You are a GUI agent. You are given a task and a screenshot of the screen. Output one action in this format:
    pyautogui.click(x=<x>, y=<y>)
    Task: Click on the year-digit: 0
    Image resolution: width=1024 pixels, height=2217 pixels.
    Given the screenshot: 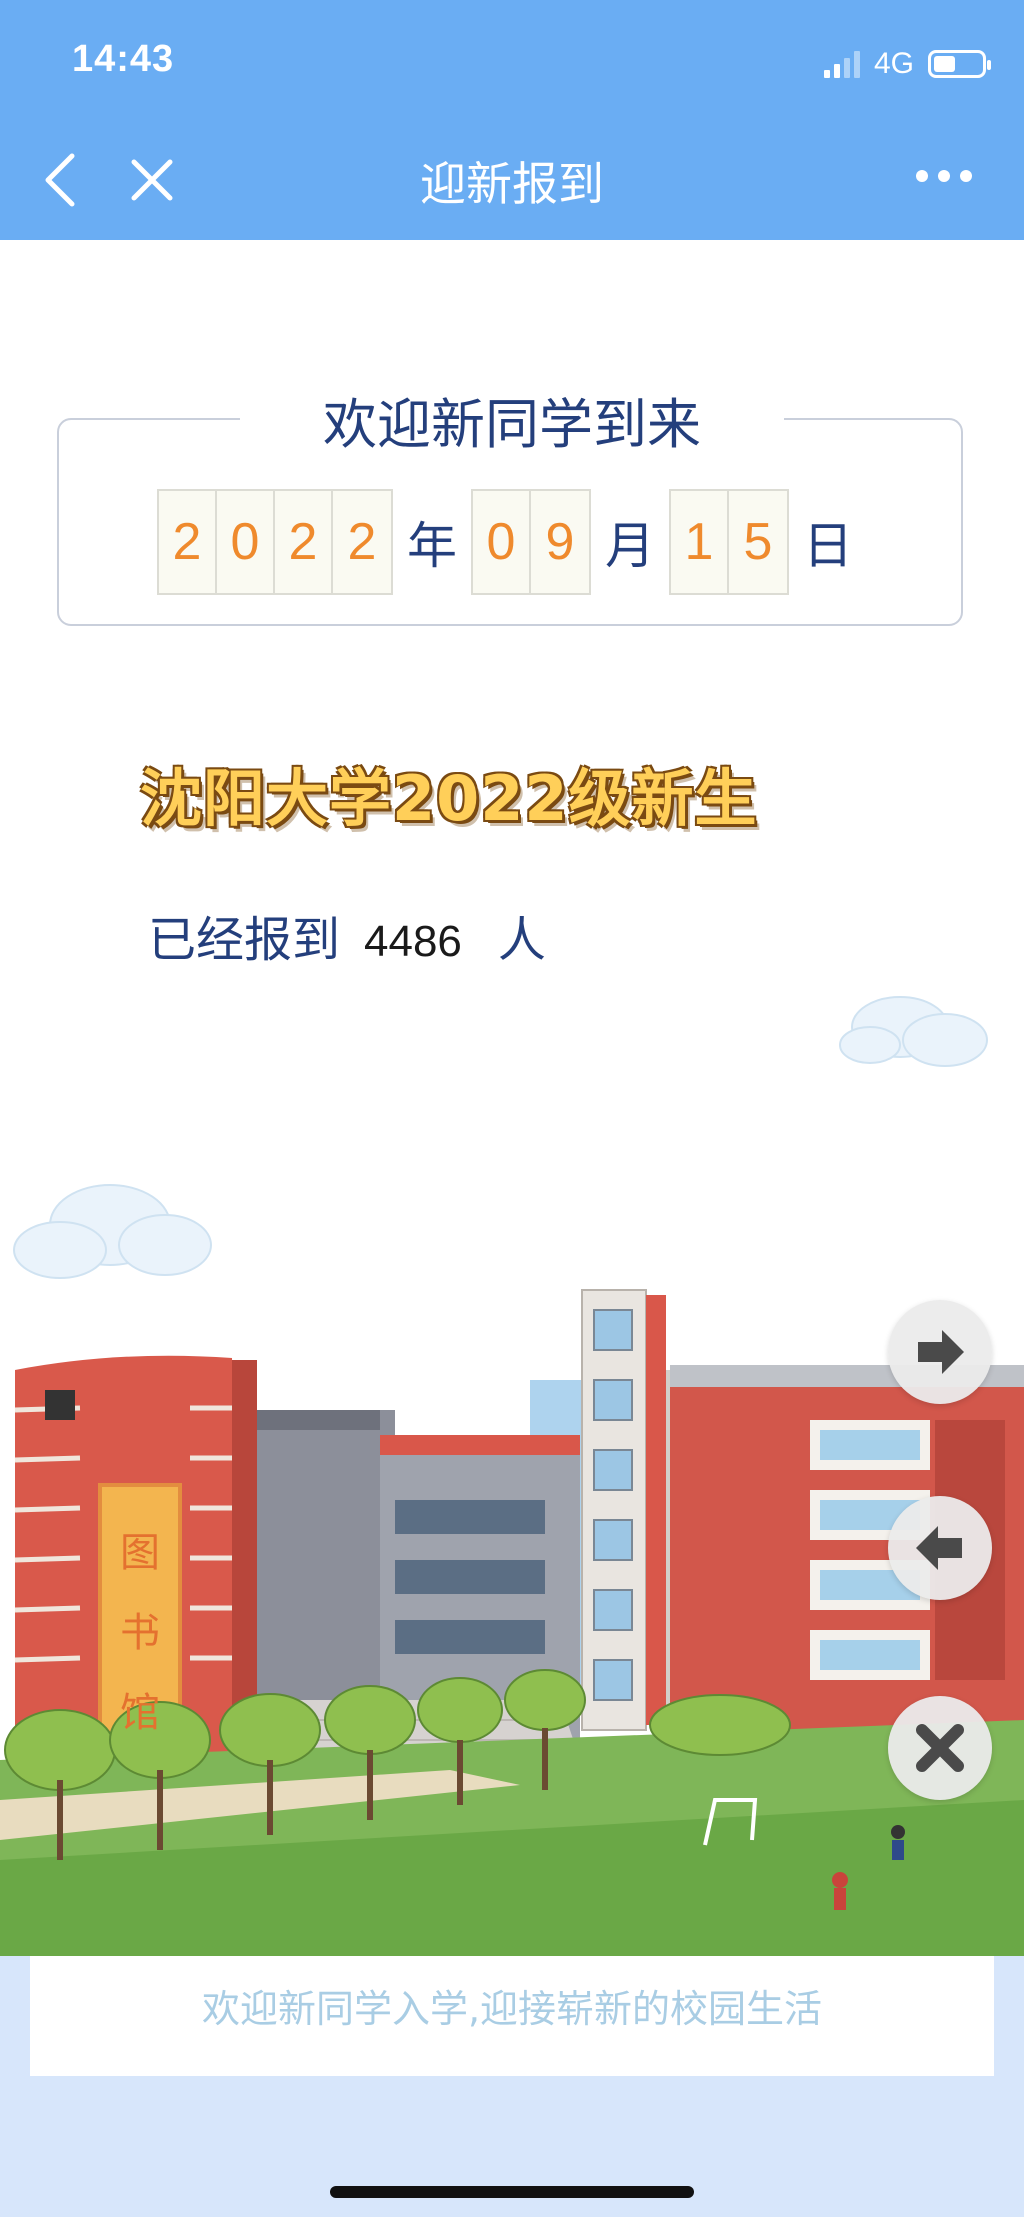 What is the action you would take?
    pyautogui.click(x=246, y=542)
    